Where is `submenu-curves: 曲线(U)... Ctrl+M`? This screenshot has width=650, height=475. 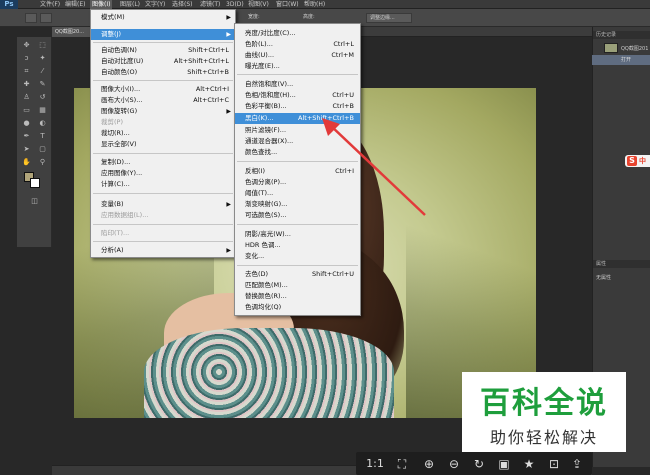 submenu-curves: 曲线(U)... Ctrl+M is located at coordinates (297, 55).